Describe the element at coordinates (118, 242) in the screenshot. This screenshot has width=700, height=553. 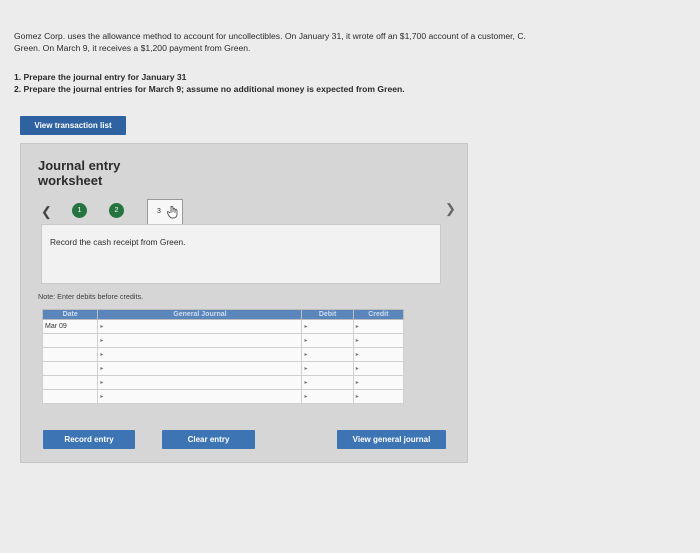
I see `instruction-text: Record the cash receipt from Green.` at that location.